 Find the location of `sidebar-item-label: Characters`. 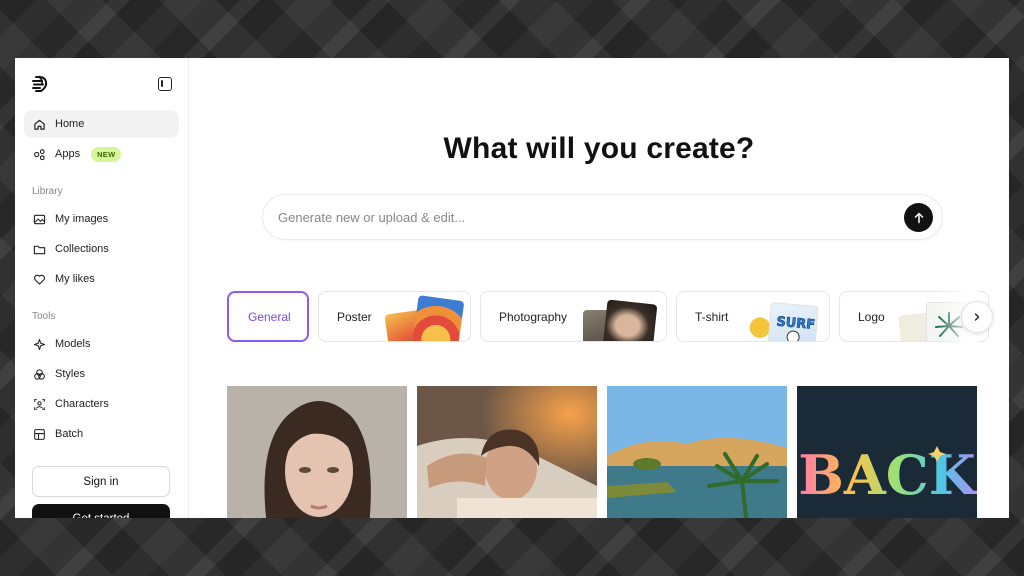

sidebar-item-label: Characters is located at coordinates (82, 404).